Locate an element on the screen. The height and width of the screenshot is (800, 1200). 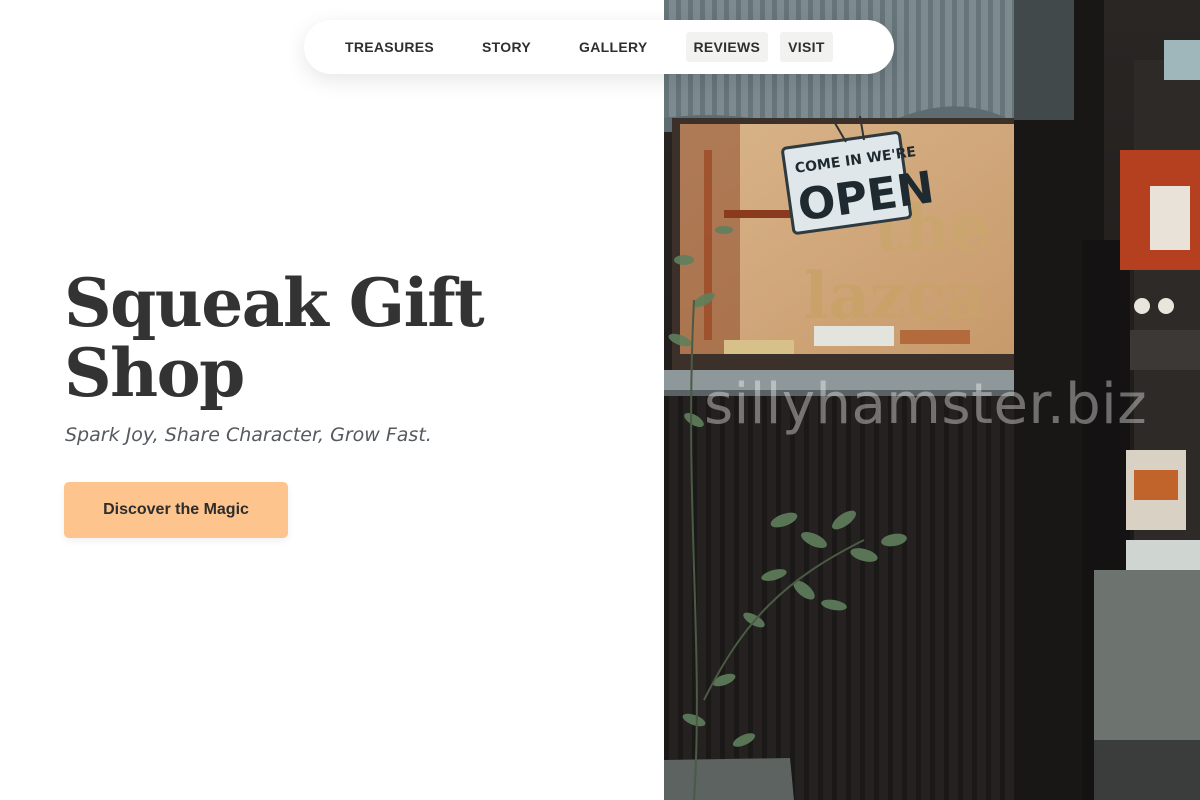
nav-link-gallery: GALLERY is located at coordinates (613, 47).